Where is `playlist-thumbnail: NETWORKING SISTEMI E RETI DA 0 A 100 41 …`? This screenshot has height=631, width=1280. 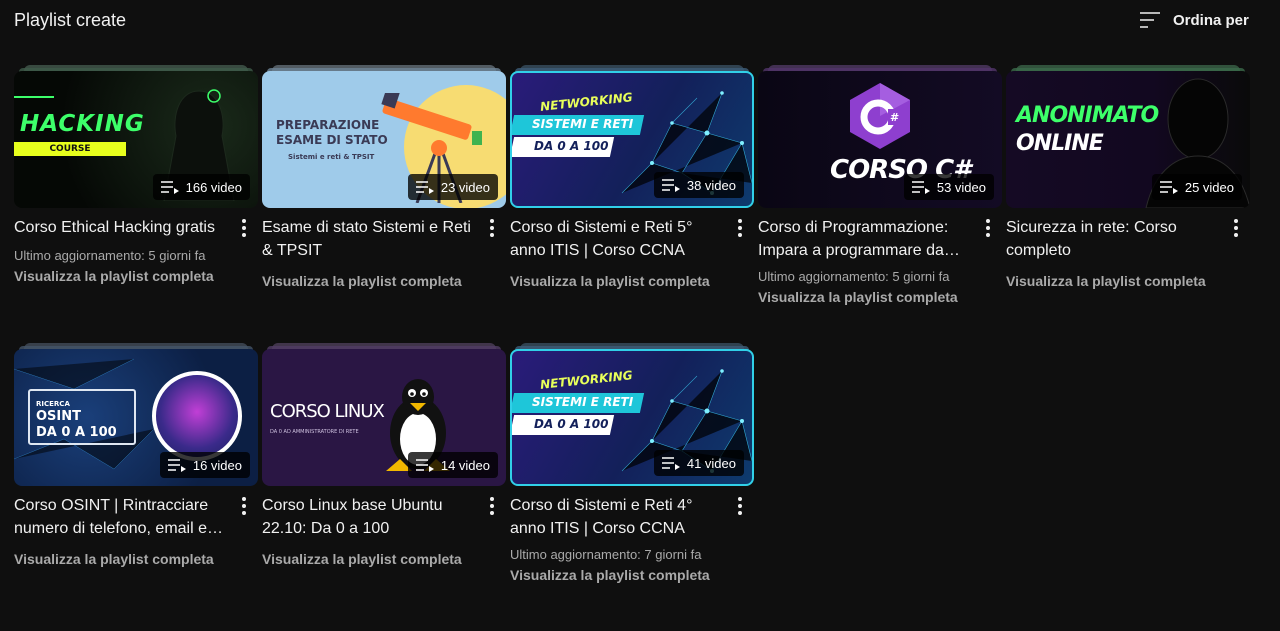 playlist-thumbnail: NETWORKING SISTEMI E RETI DA 0 A 100 41 … is located at coordinates (632, 417).